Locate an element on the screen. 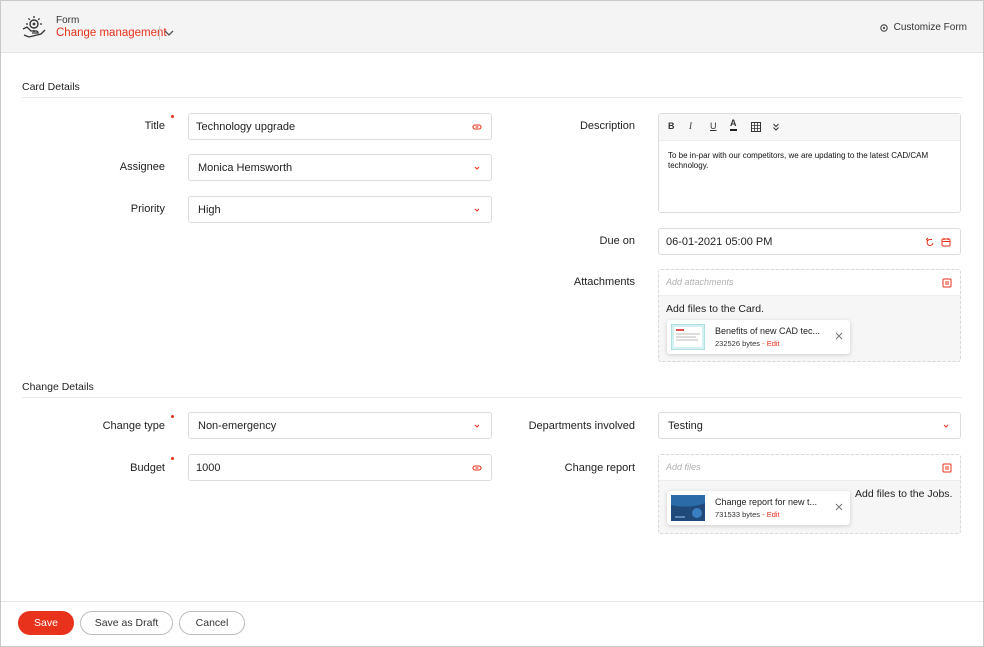 This screenshot has width=984, height=647. change-report-hint: Add files to the Jobs. is located at coordinates (904, 494).